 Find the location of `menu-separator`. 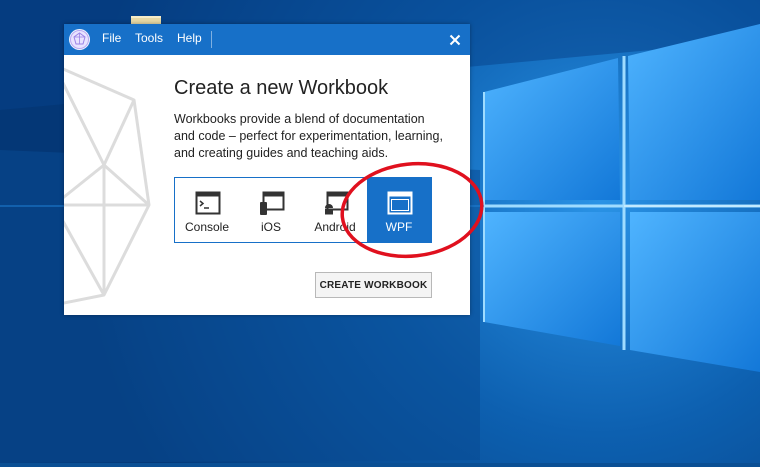

menu-separator is located at coordinates (211, 39).